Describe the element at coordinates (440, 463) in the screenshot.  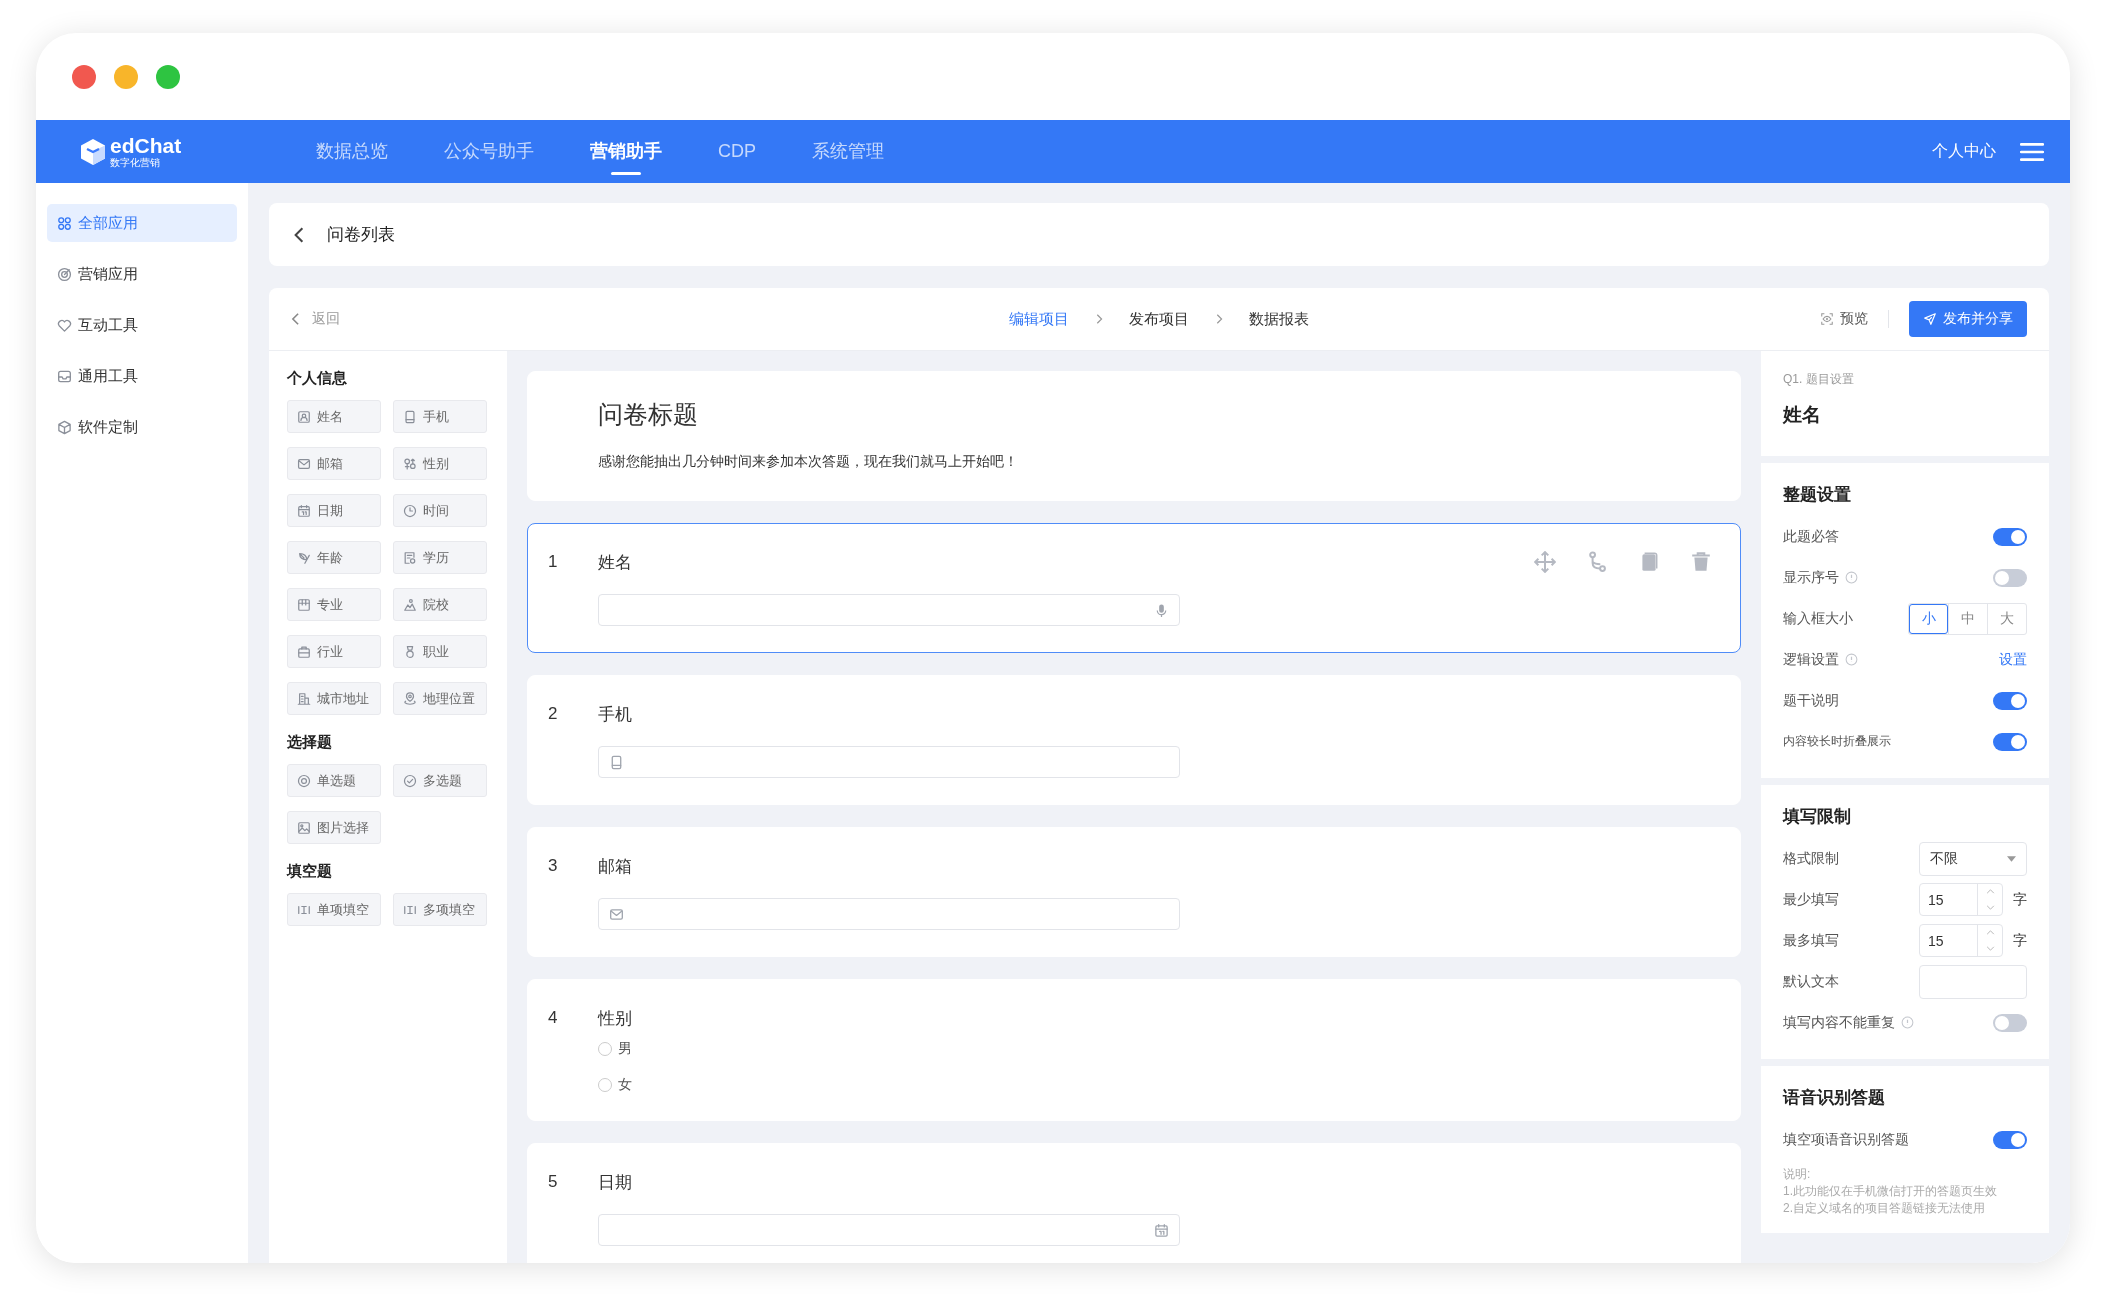
I see `component-chip: 性别` at that location.